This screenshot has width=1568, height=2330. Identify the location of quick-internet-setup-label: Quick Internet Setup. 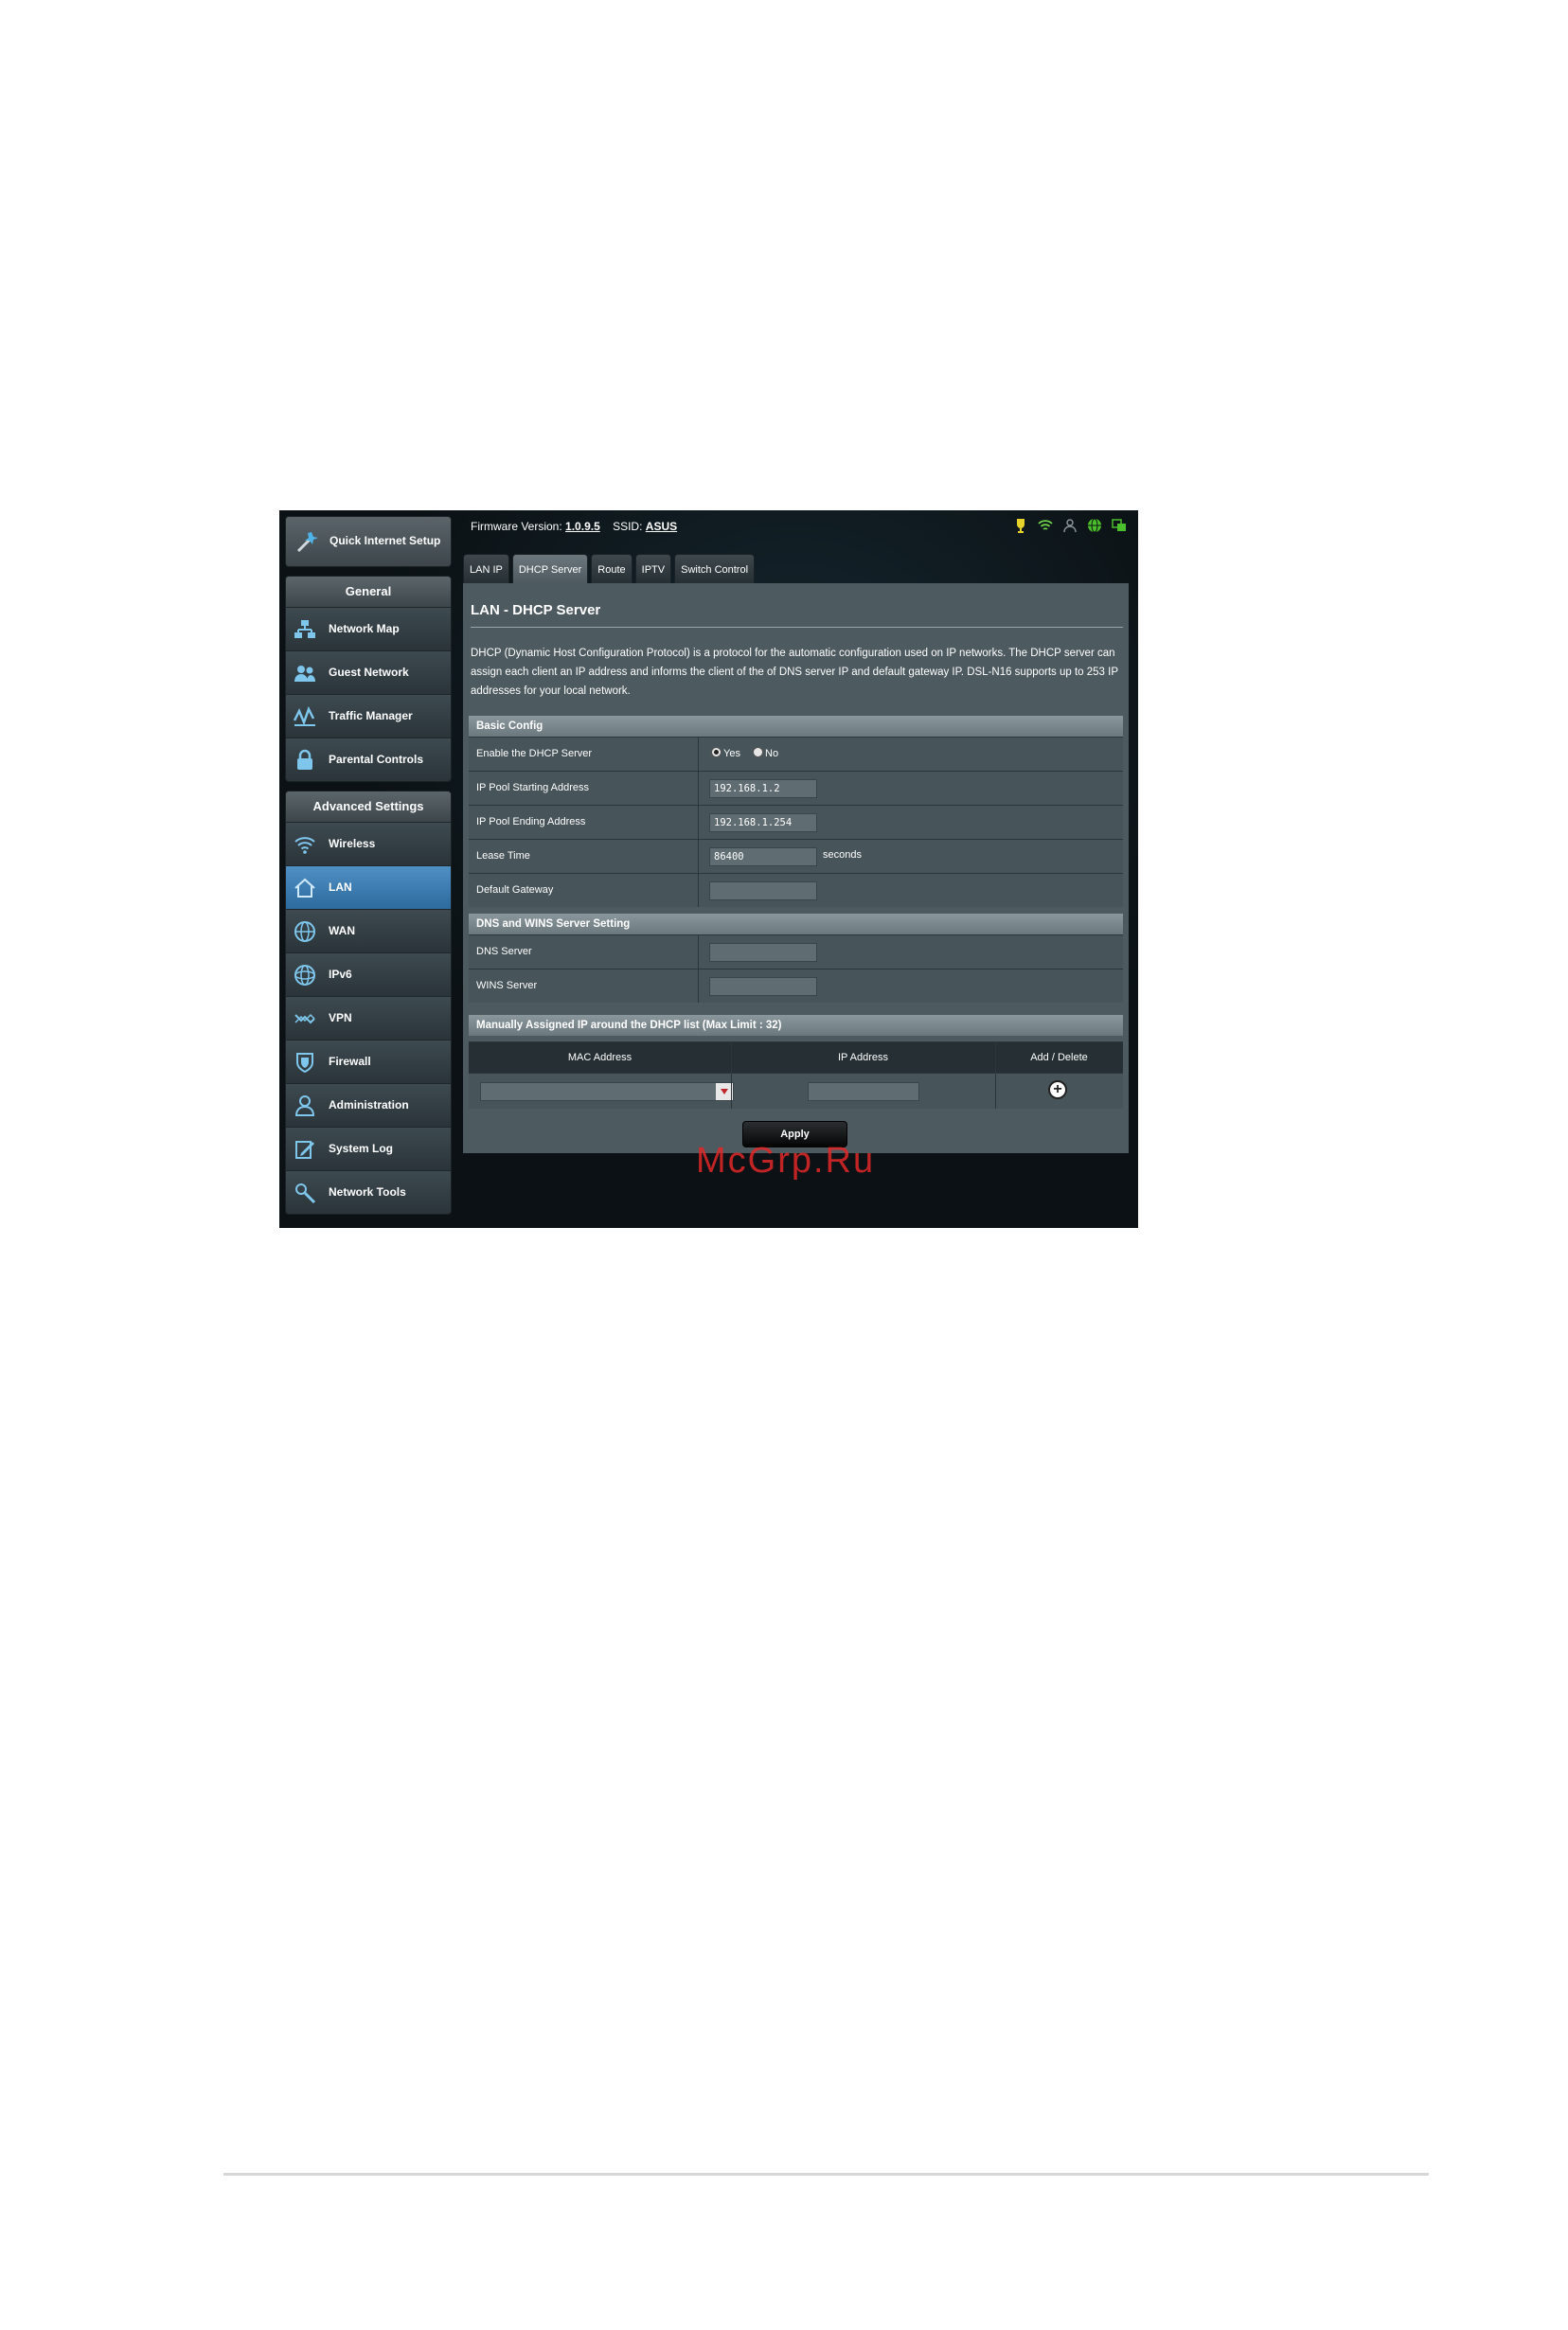
(385, 541).